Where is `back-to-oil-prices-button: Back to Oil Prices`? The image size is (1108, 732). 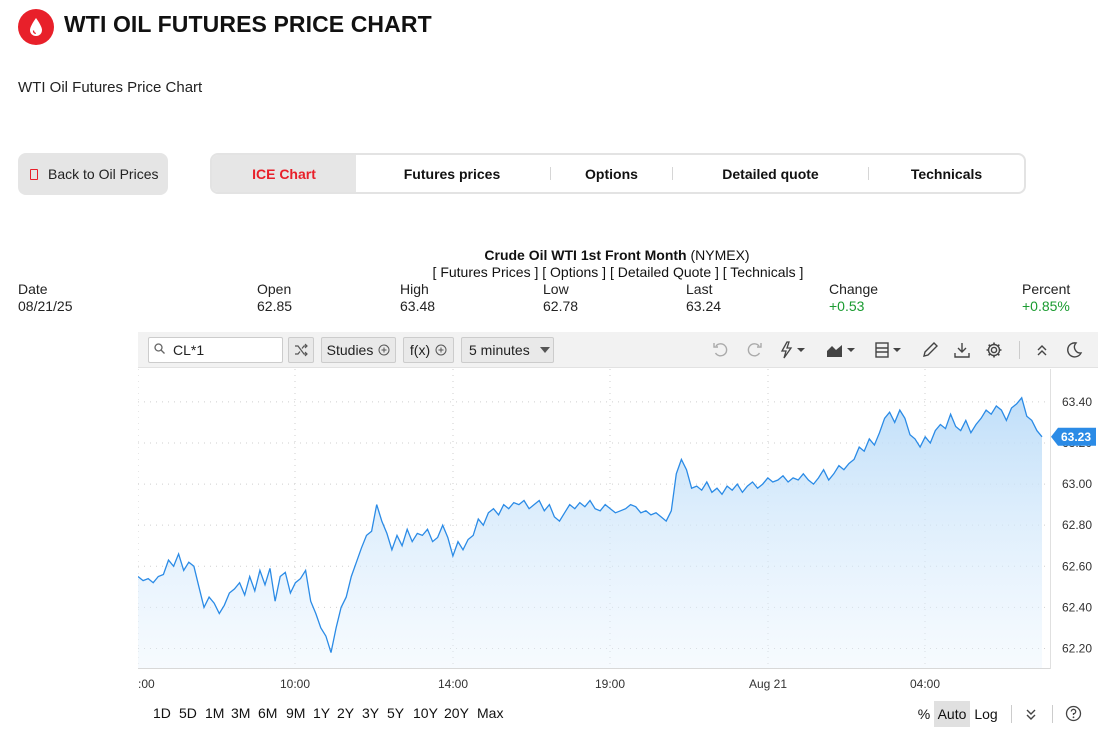
back-to-oil-prices-button: Back to Oil Prices is located at coordinates (93, 174).